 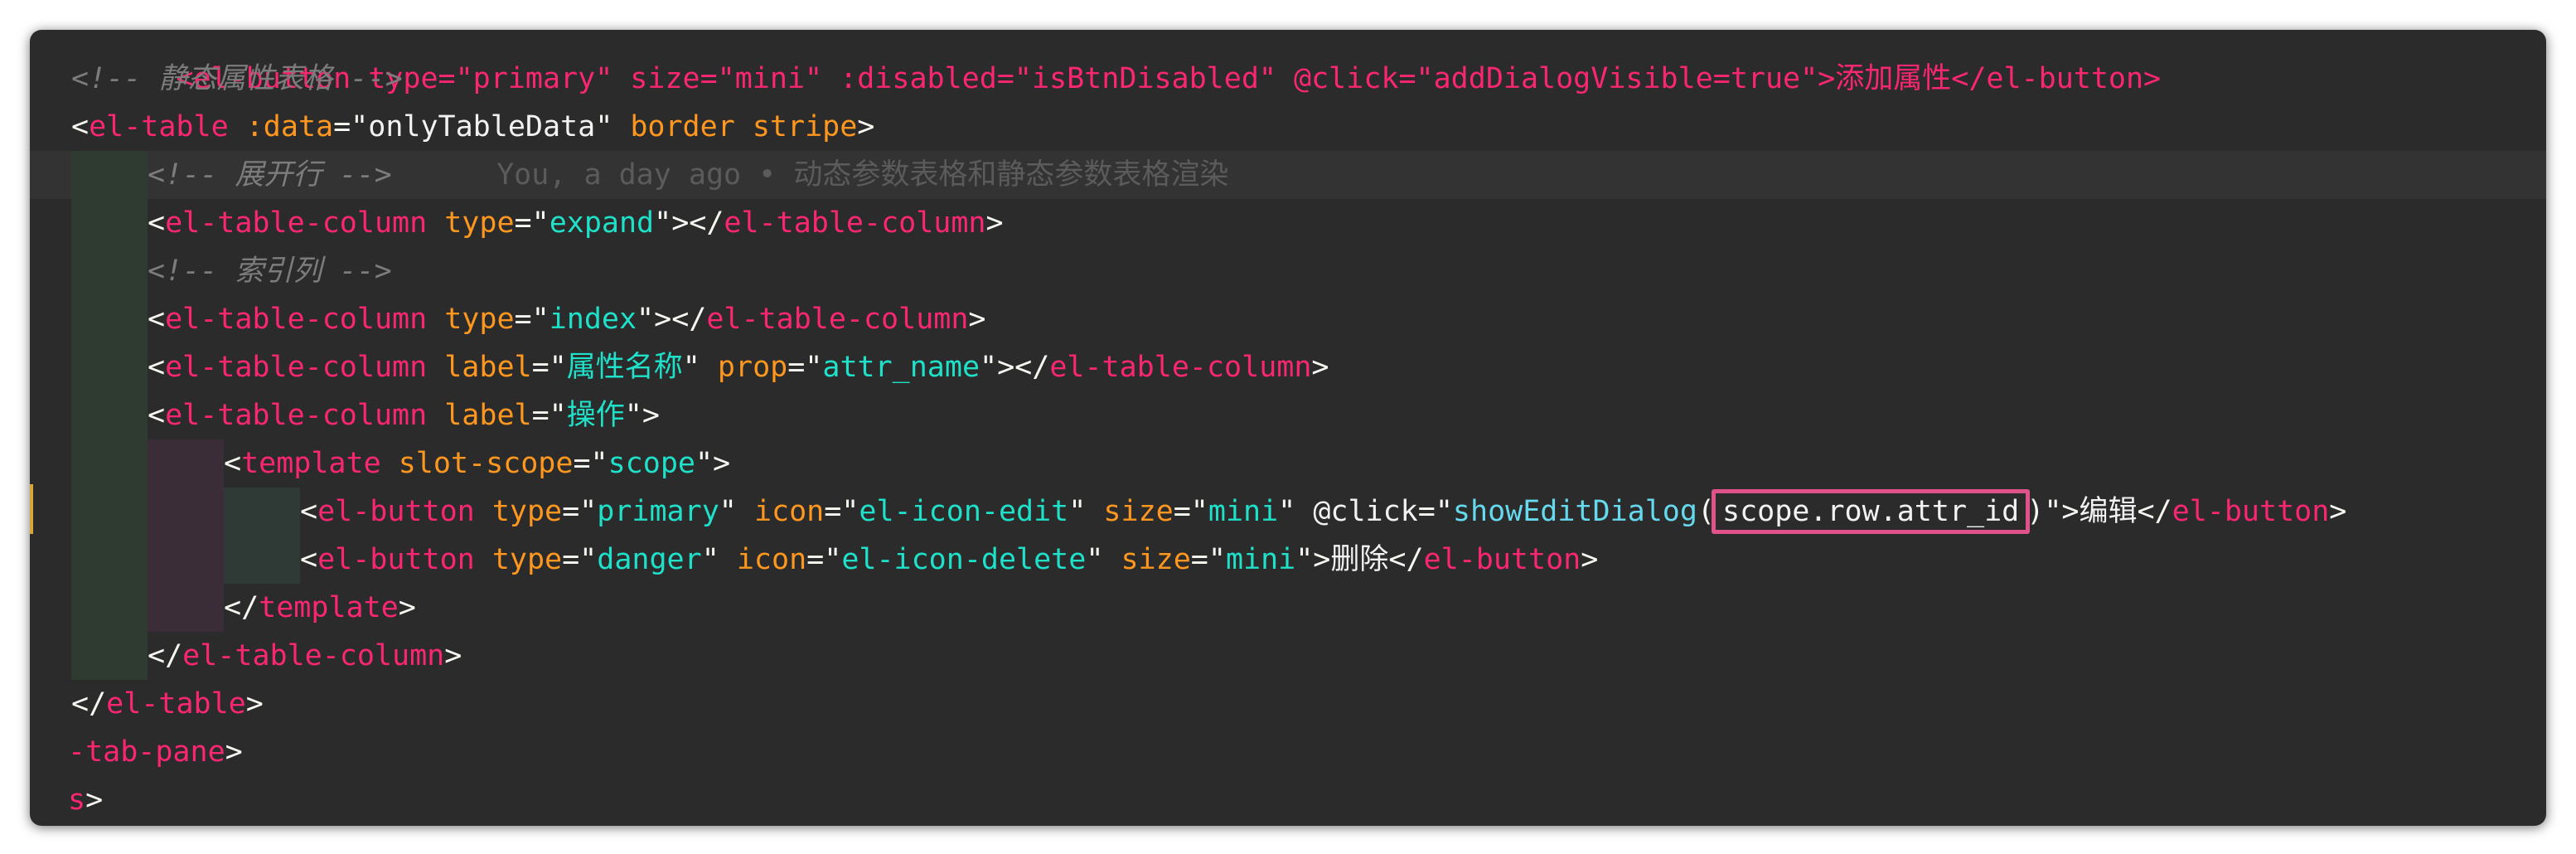 What do you see at coordinates (964, 512) in the screenshot?
I see `value-el-icon-edit: el-icon-edit` at bounding box center [964, 512].